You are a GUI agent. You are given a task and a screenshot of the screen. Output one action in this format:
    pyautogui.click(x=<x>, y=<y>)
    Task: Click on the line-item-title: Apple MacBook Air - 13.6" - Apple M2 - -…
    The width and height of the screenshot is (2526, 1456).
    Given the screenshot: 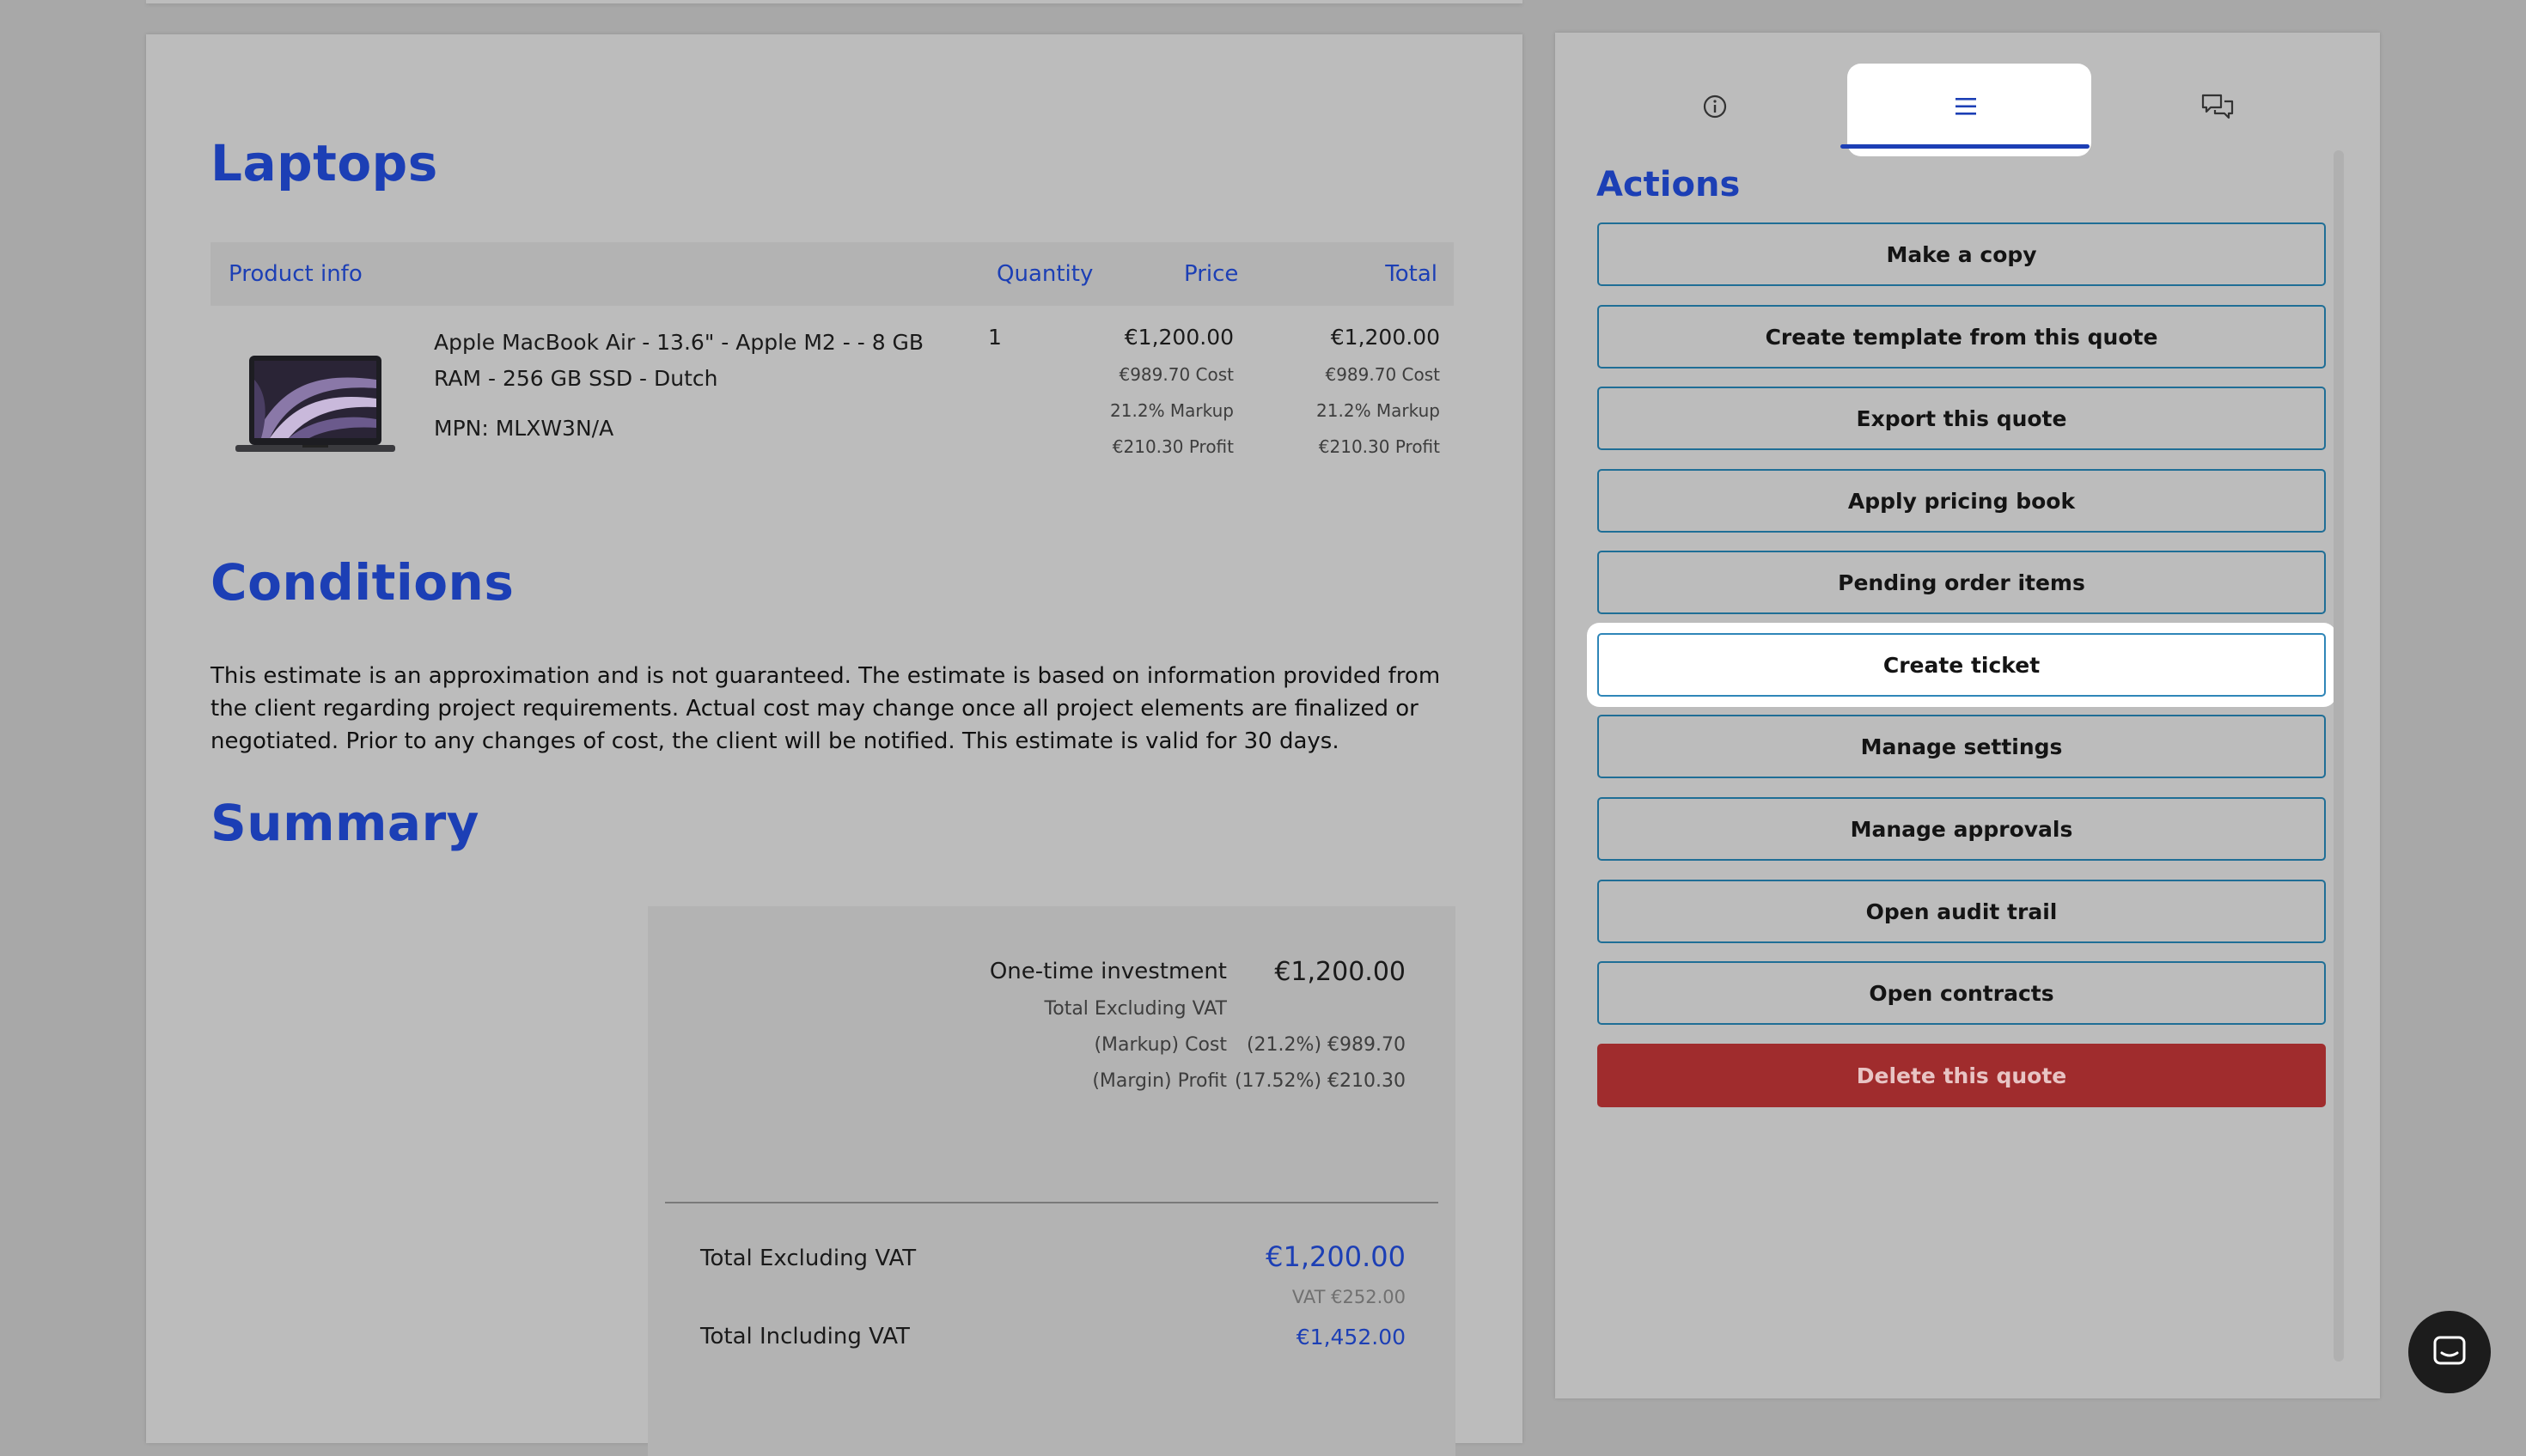 What is the action you would take?
    pyautogui.click(x=679, y=361)
    